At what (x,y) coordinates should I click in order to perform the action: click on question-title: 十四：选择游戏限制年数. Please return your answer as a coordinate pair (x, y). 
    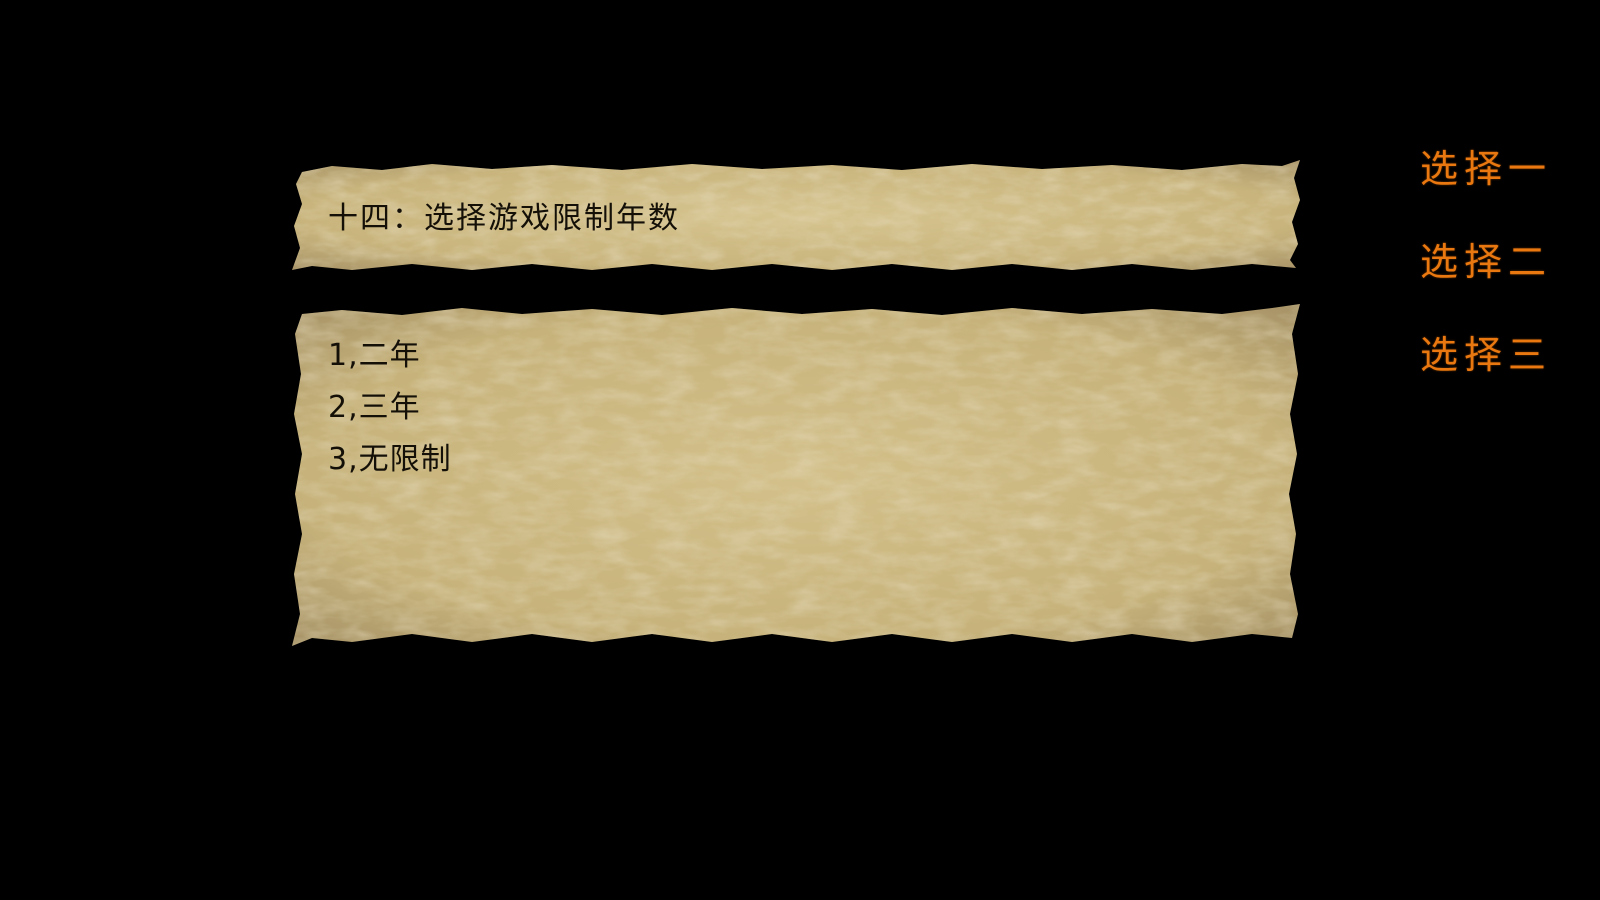
    Looking at the image, I should click on (504, 218).